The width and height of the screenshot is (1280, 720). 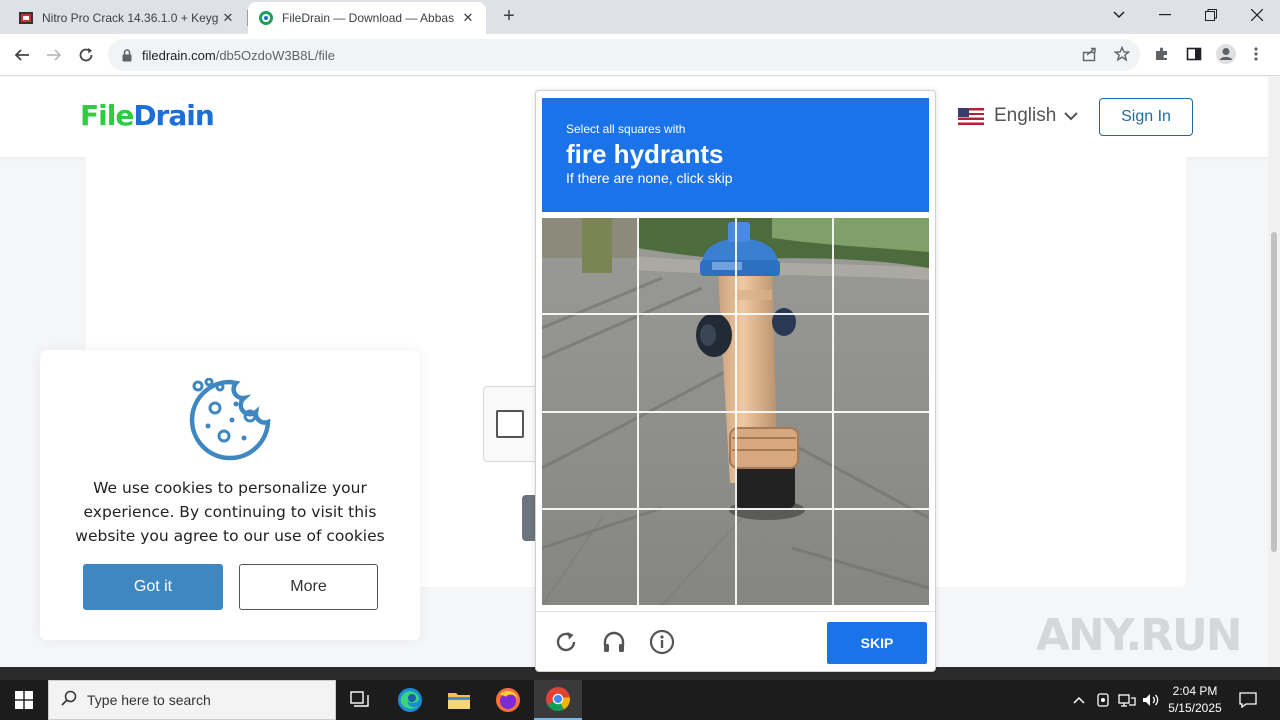 What do you see at coordinates (784, 557) in the screenshot?
I see `grid-cell-r4c3` at bounding box center [784, 557].